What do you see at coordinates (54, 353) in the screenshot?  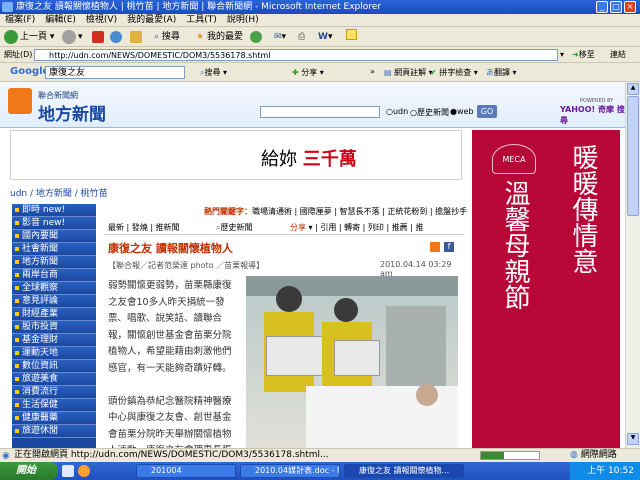 I see `nav-item-sports: 運動天地` at bounding box center [54, 353].